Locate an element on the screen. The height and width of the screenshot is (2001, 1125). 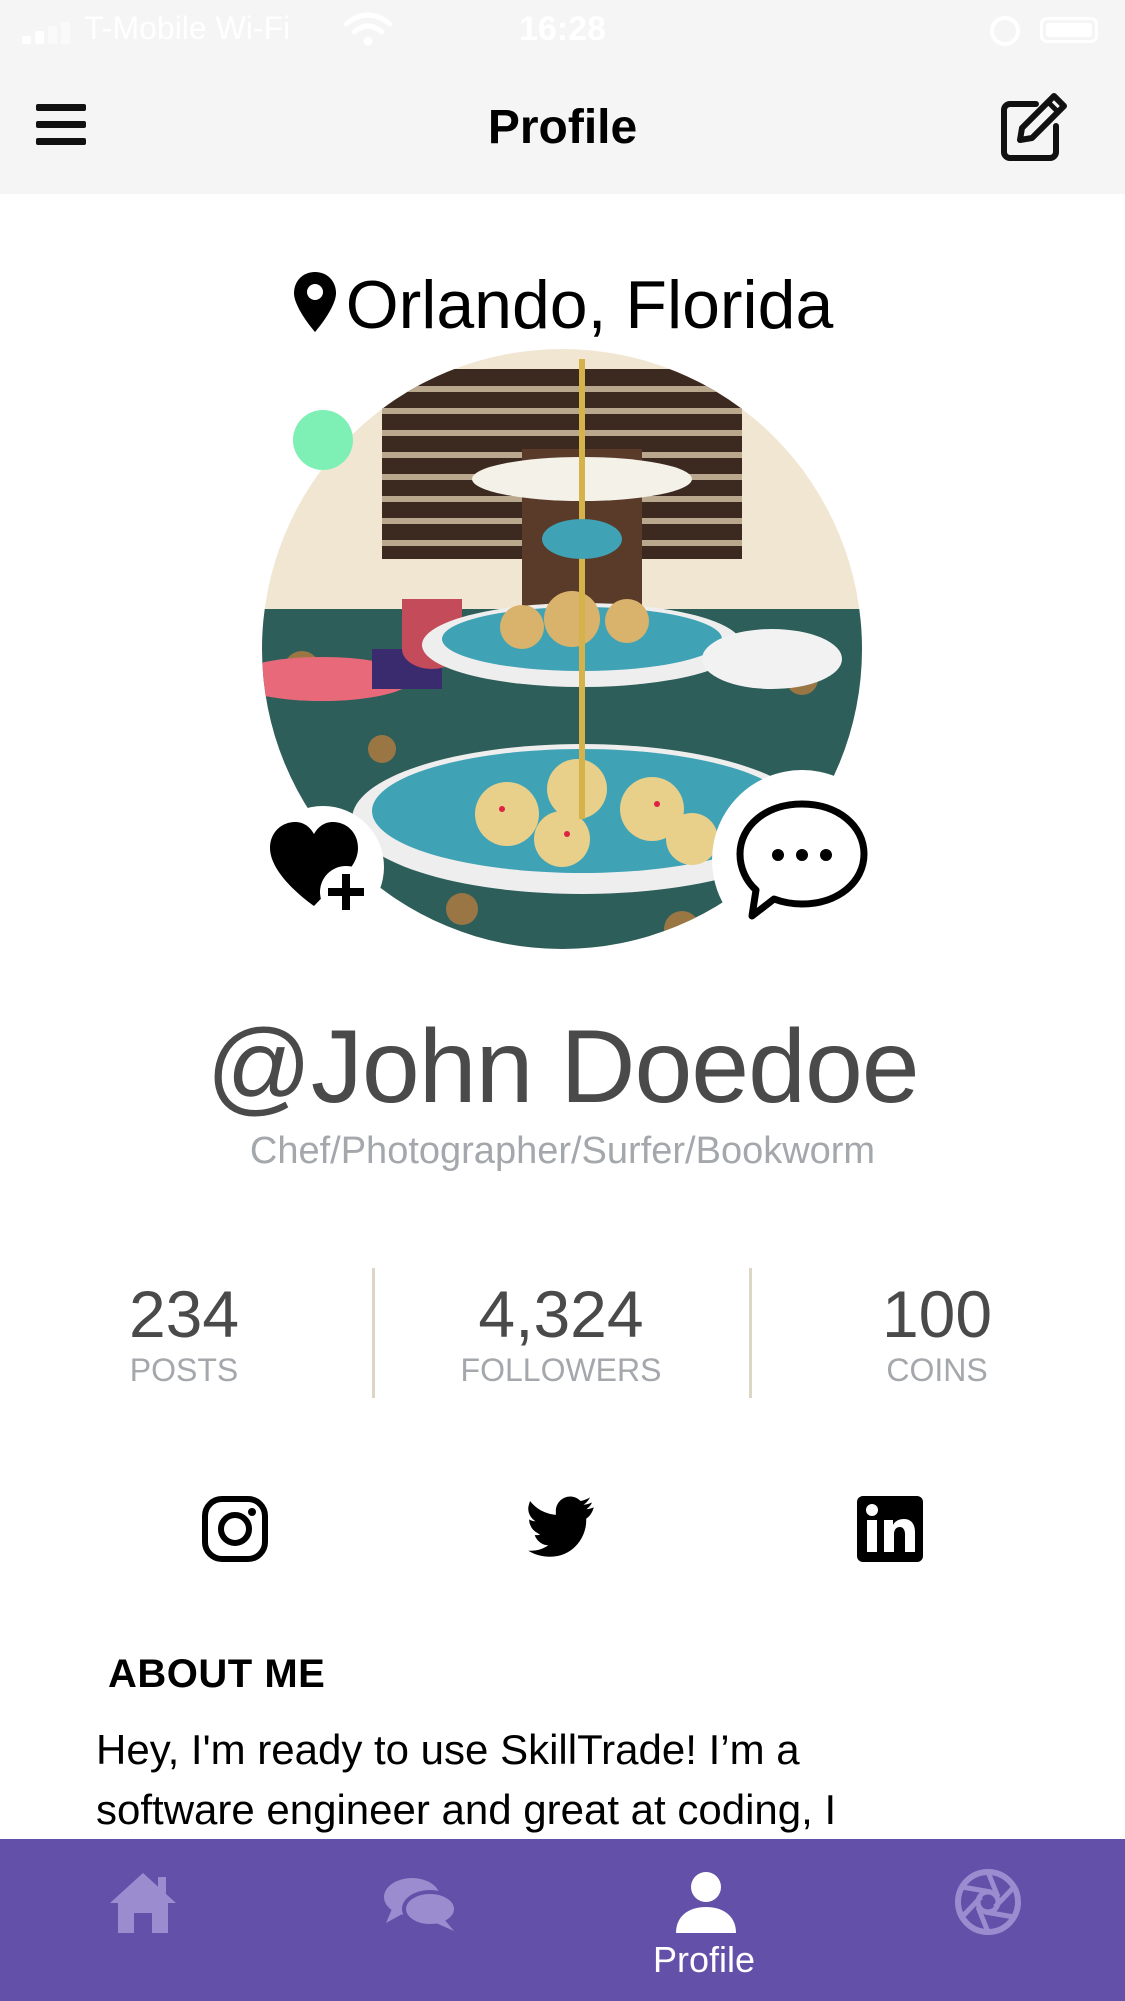
online-status-dot is located at coordinates (323, 440).